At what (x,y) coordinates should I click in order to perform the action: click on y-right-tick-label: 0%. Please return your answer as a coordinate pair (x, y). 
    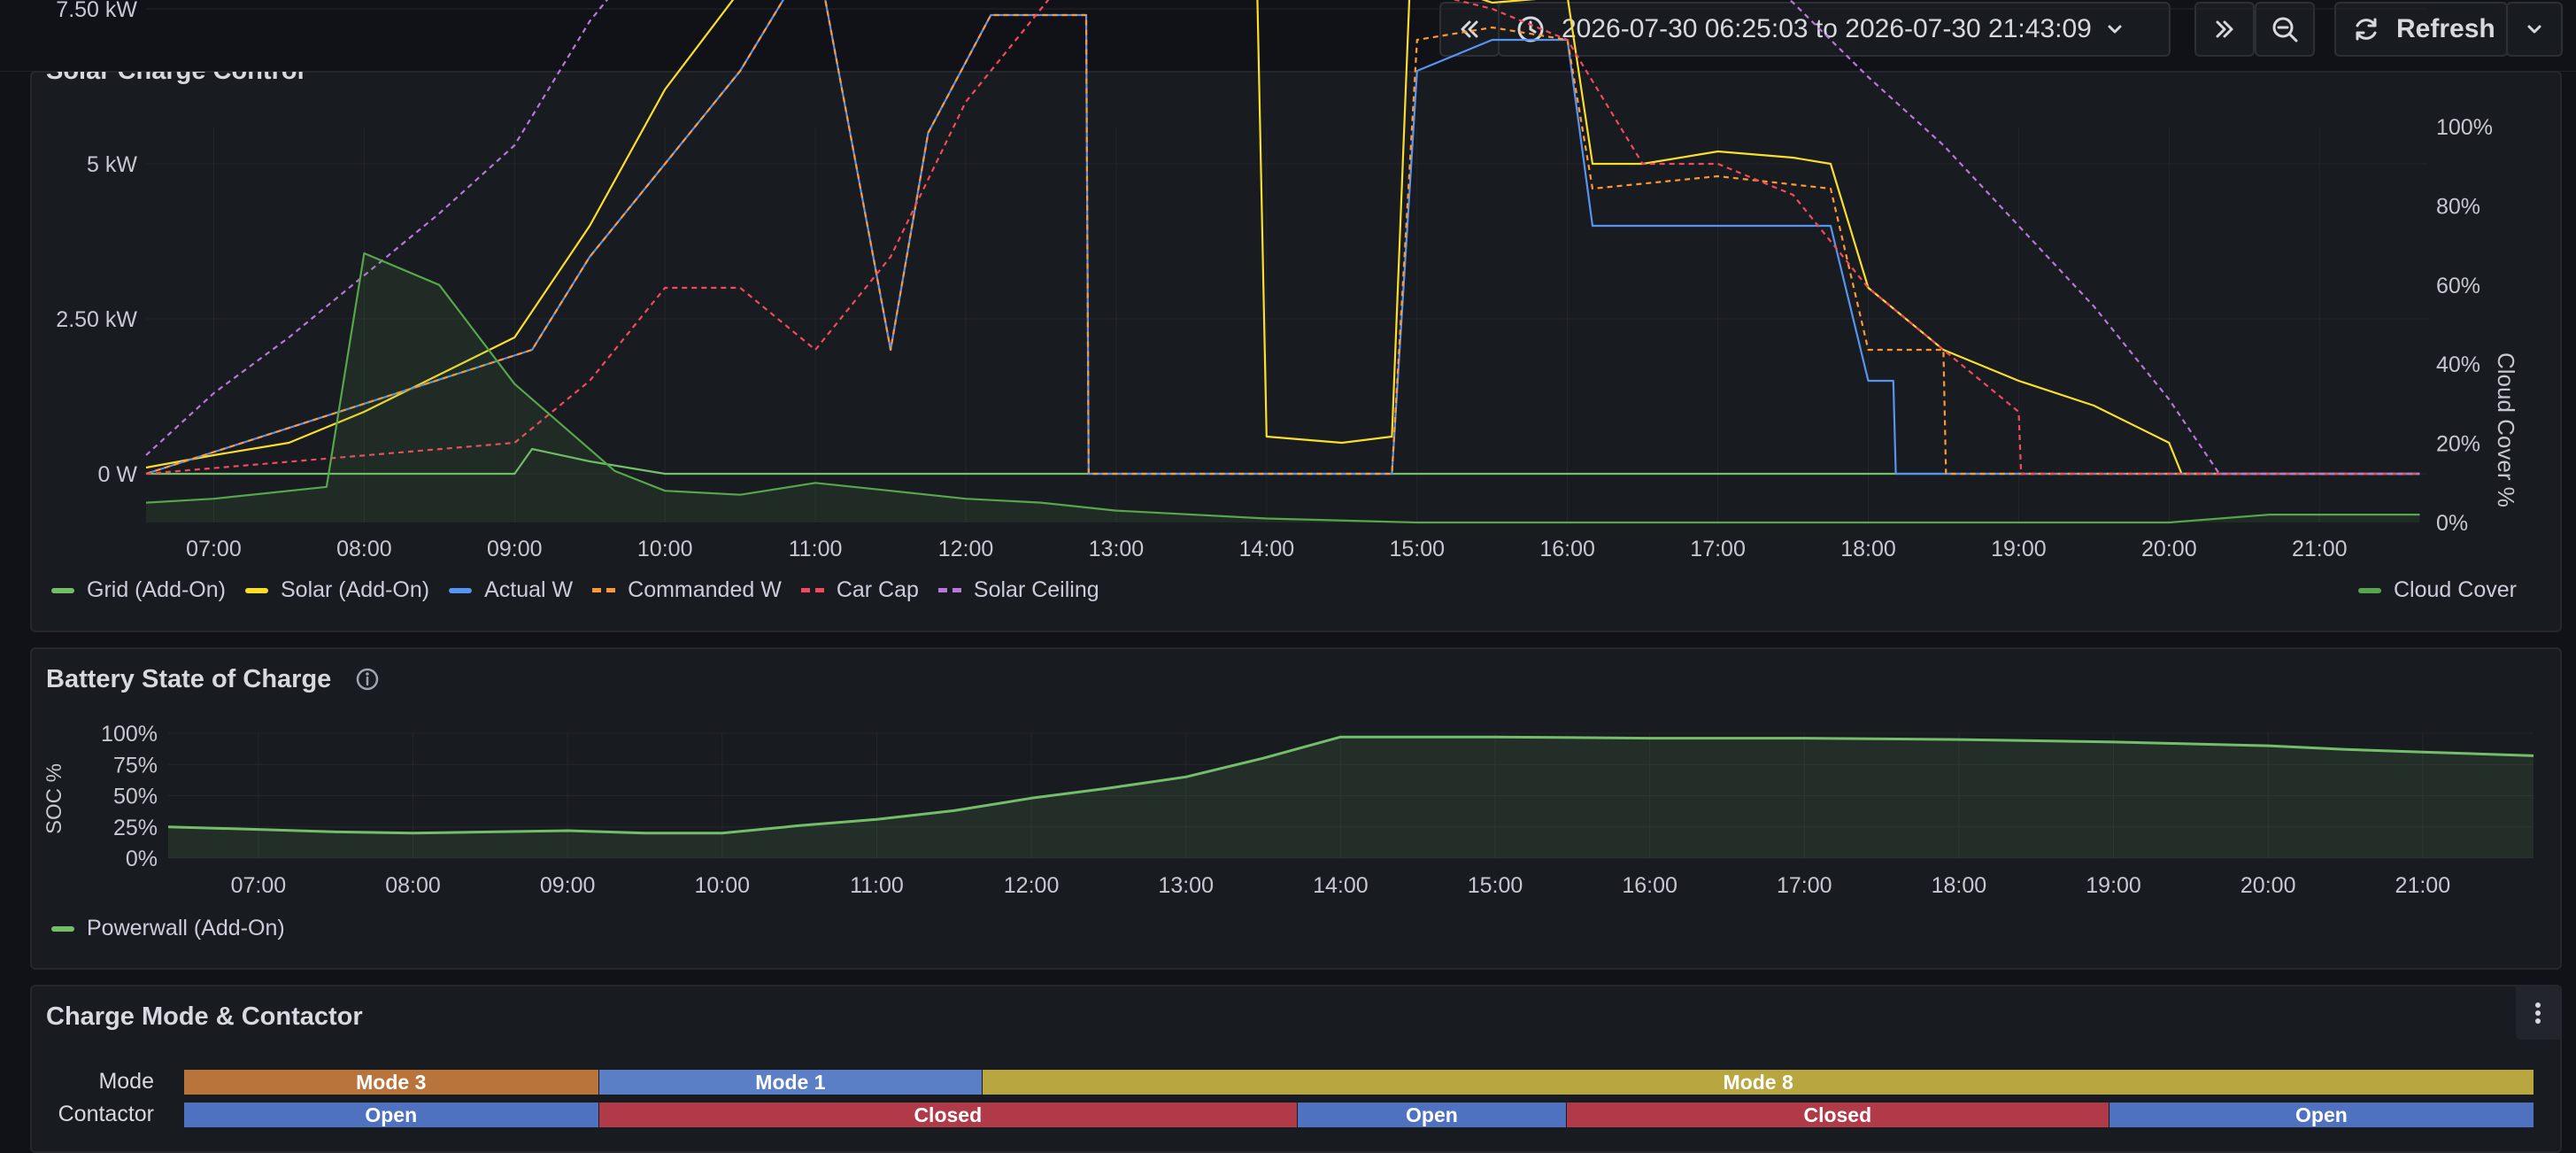
    Looking at the image, I should click on (2452, 523).